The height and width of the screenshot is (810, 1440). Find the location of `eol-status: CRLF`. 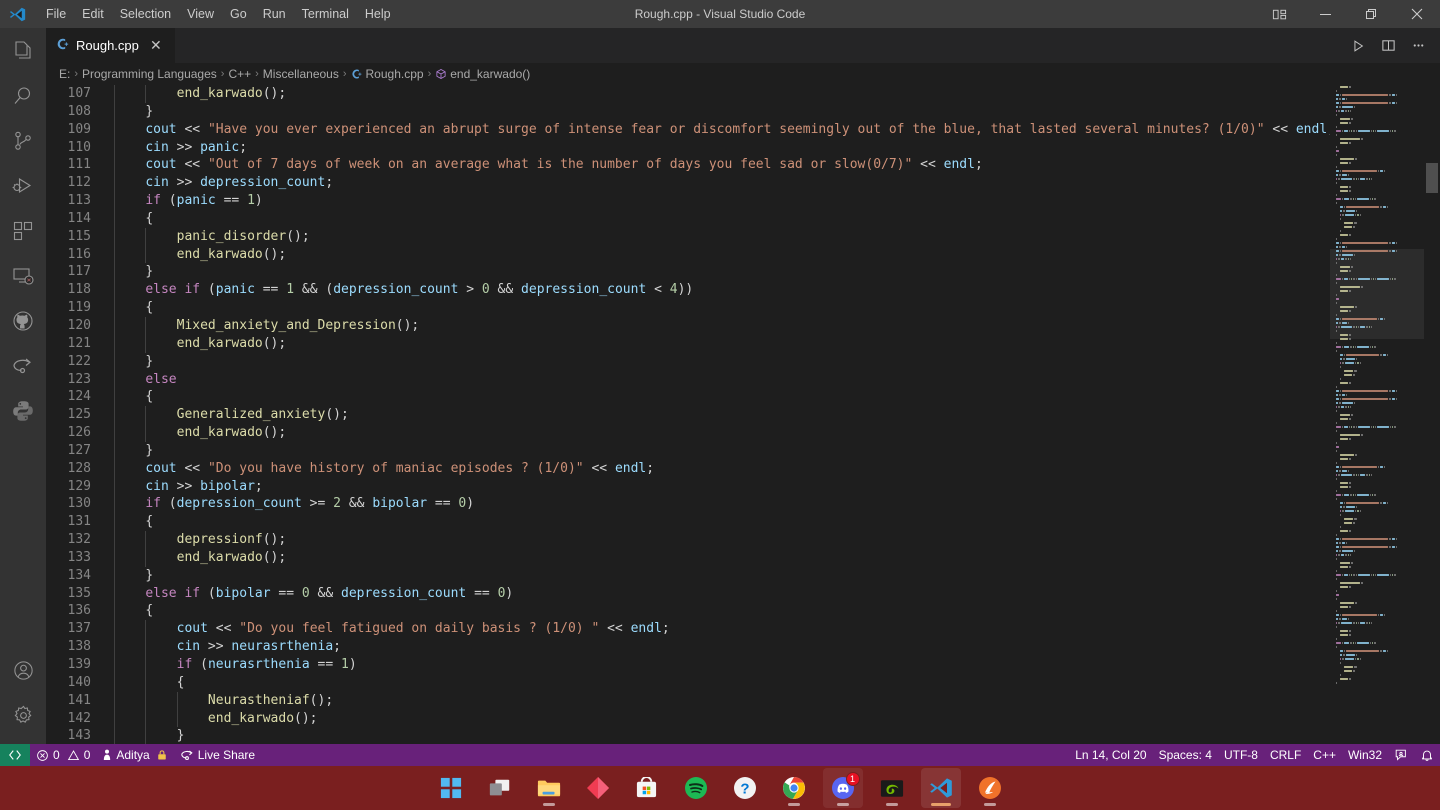

eol-status: CRLF is located at coordinates (1285, 755).